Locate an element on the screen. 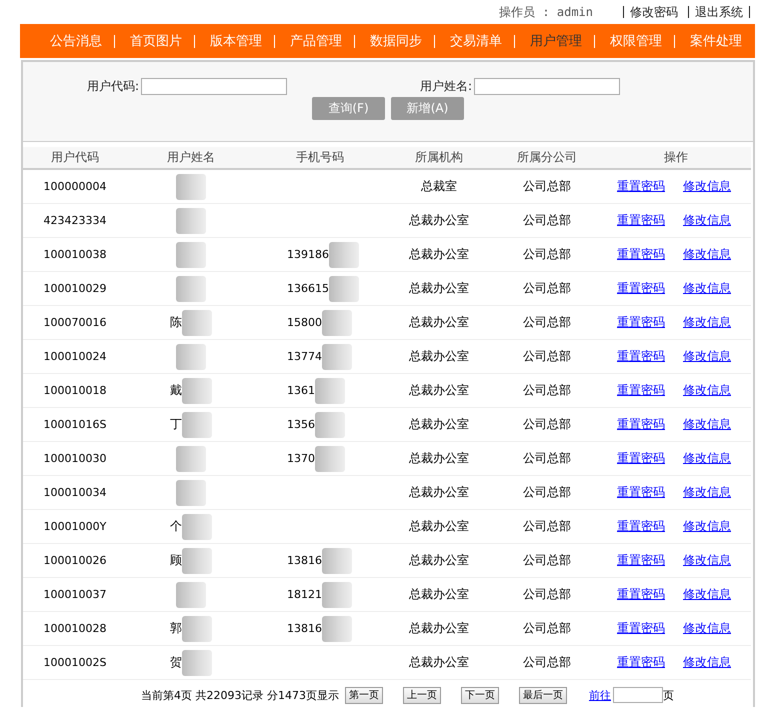  table-cell: 13774 is located at coordinates (304, 356).